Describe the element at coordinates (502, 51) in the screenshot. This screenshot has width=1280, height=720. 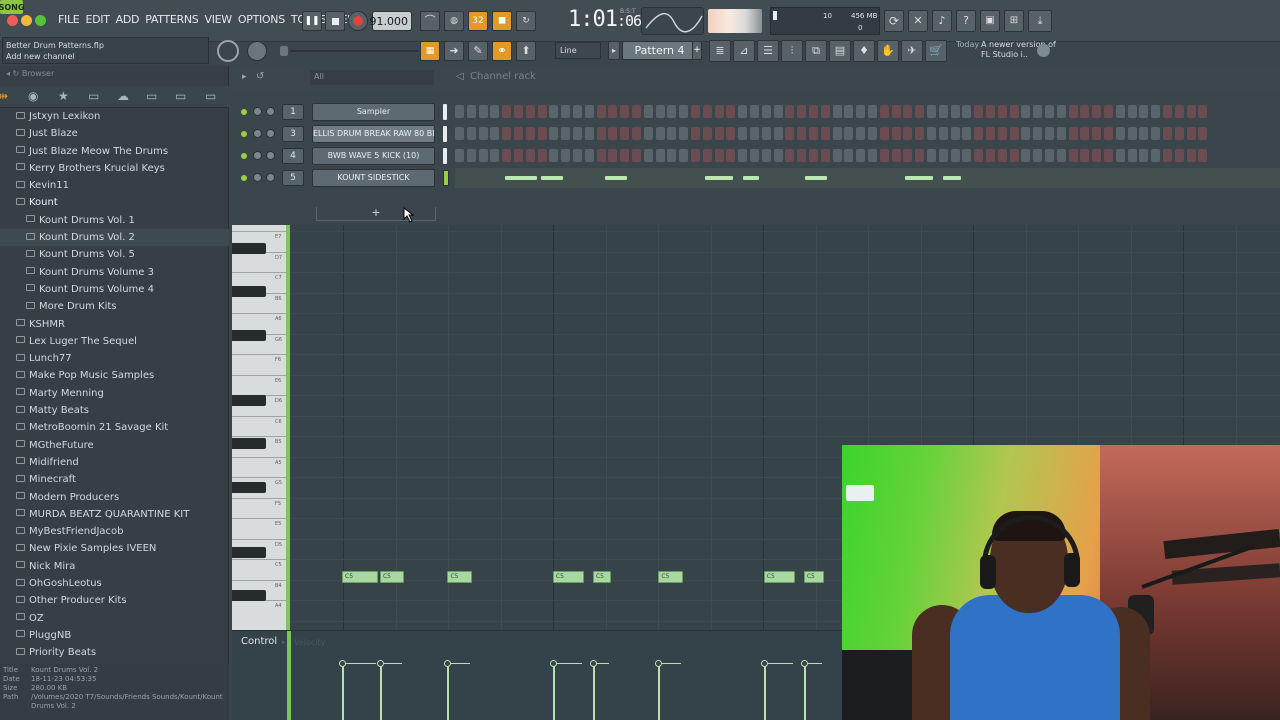
I see `link-icon: ⚭` at that location.